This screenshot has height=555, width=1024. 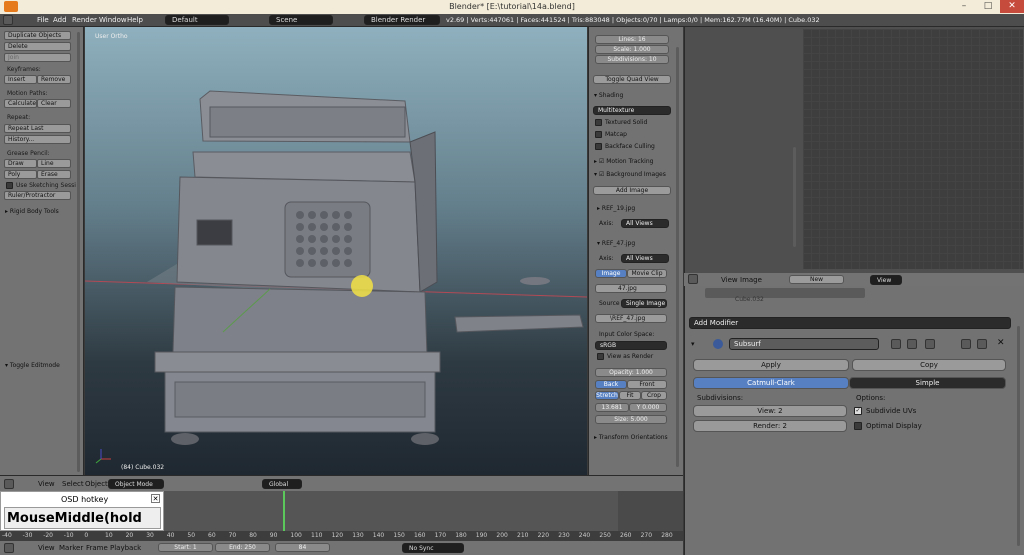 I want to click on close-icon: ✕, so click(x=1012, y=6).